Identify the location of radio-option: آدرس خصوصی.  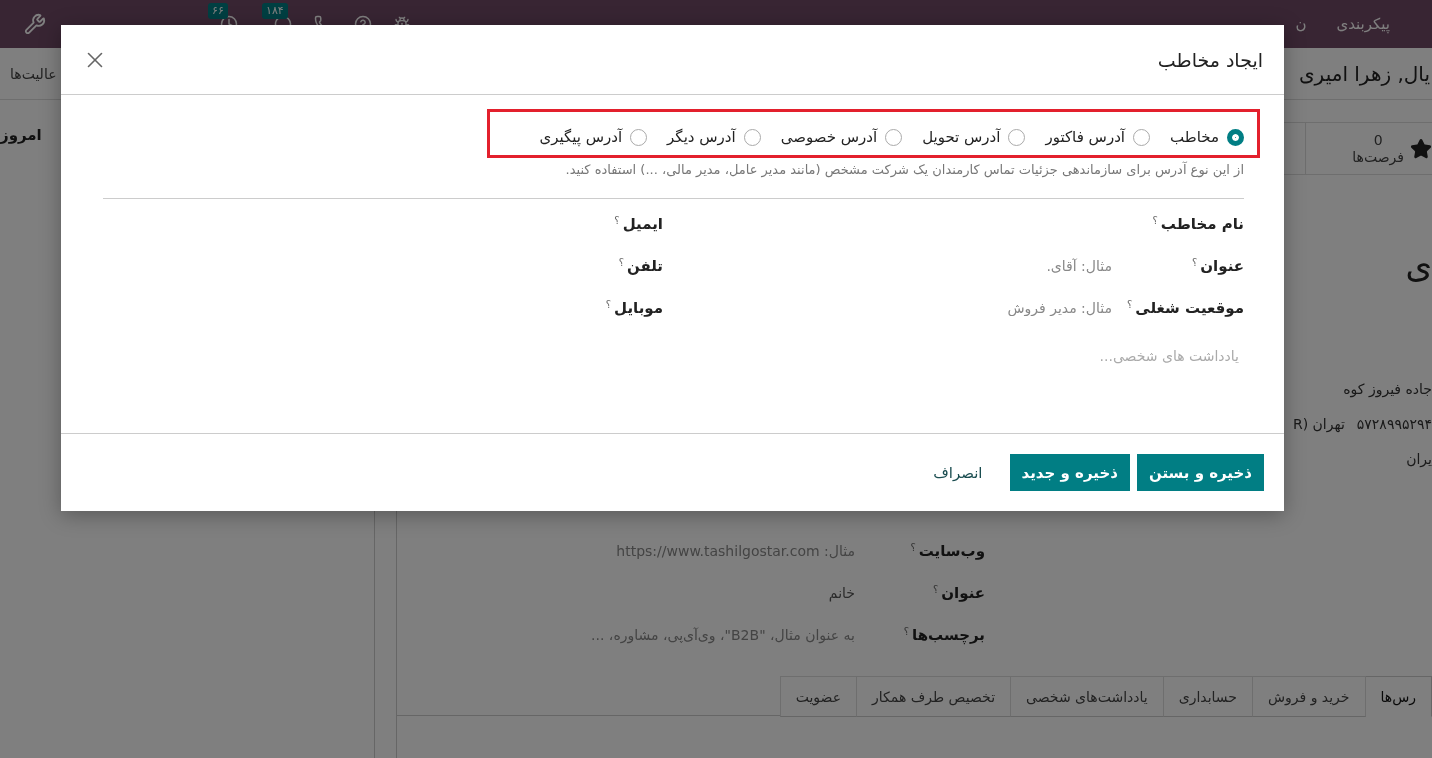
(841, 137).